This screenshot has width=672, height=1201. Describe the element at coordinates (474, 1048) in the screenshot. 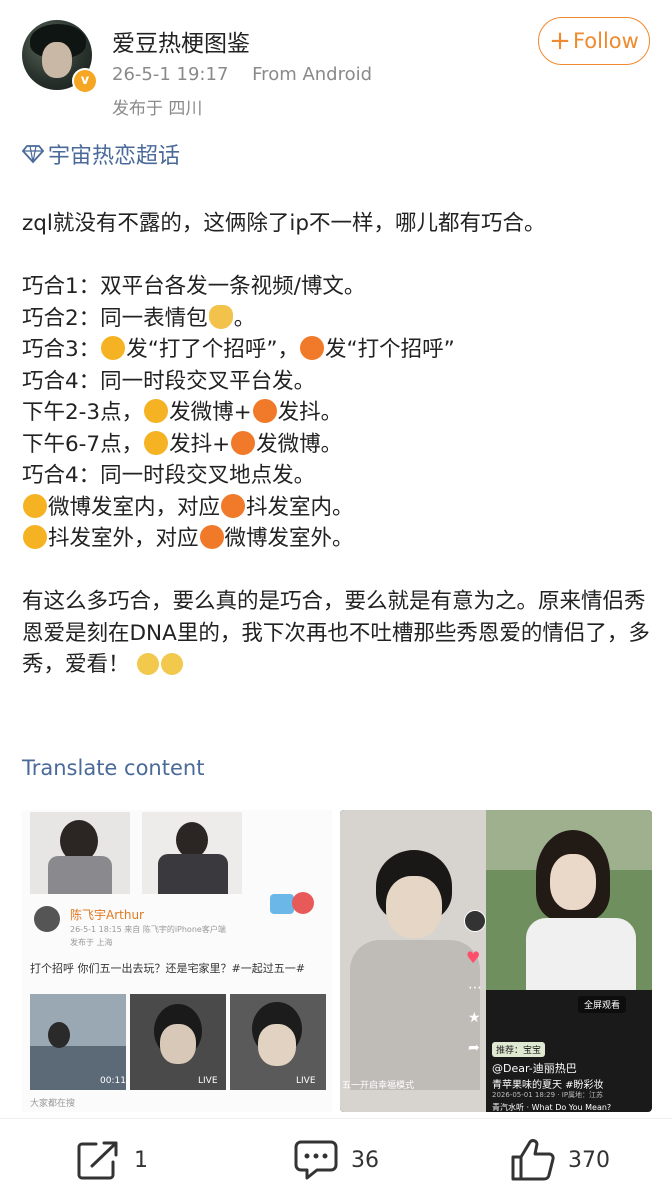

I see `share-icon: ➦` at that location.